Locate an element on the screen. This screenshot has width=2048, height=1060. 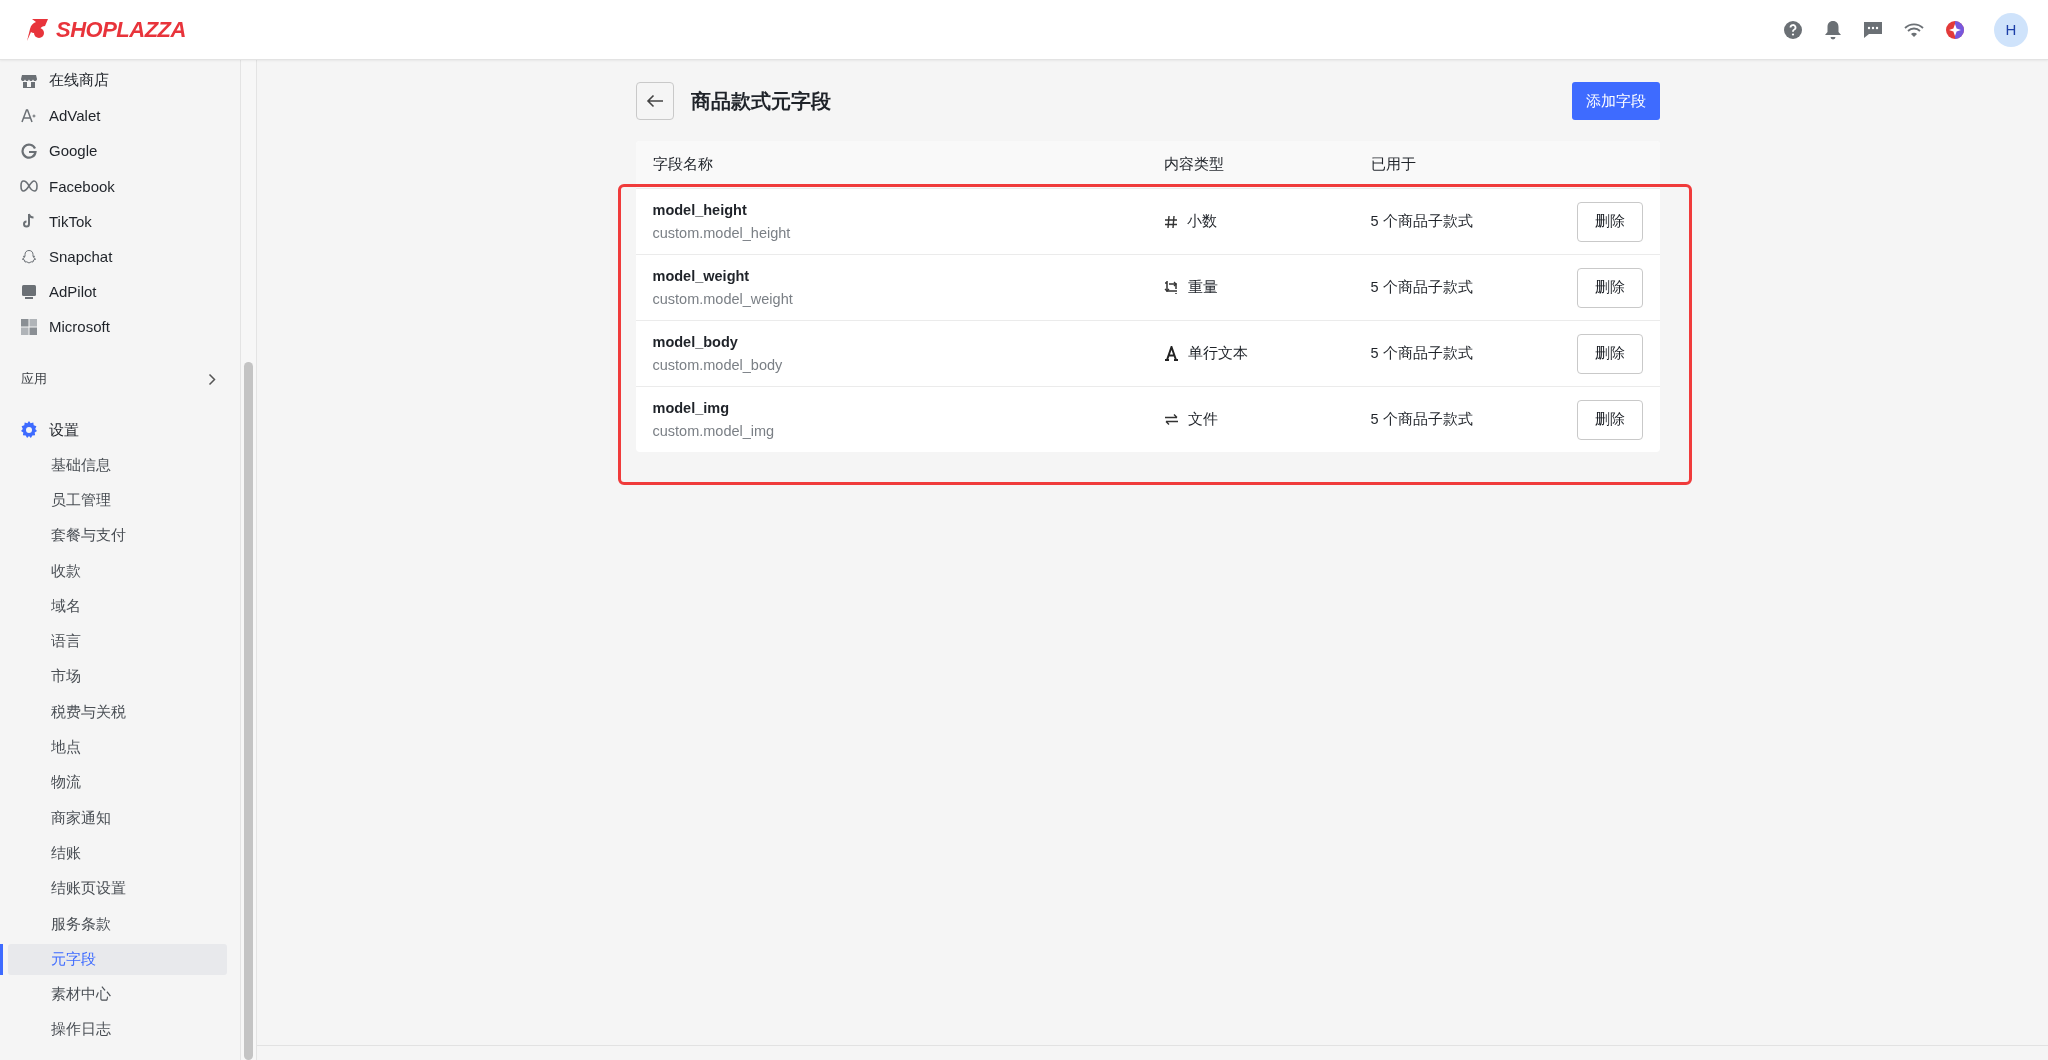
settings-item: 地点 is located at coordinates (120, 747).